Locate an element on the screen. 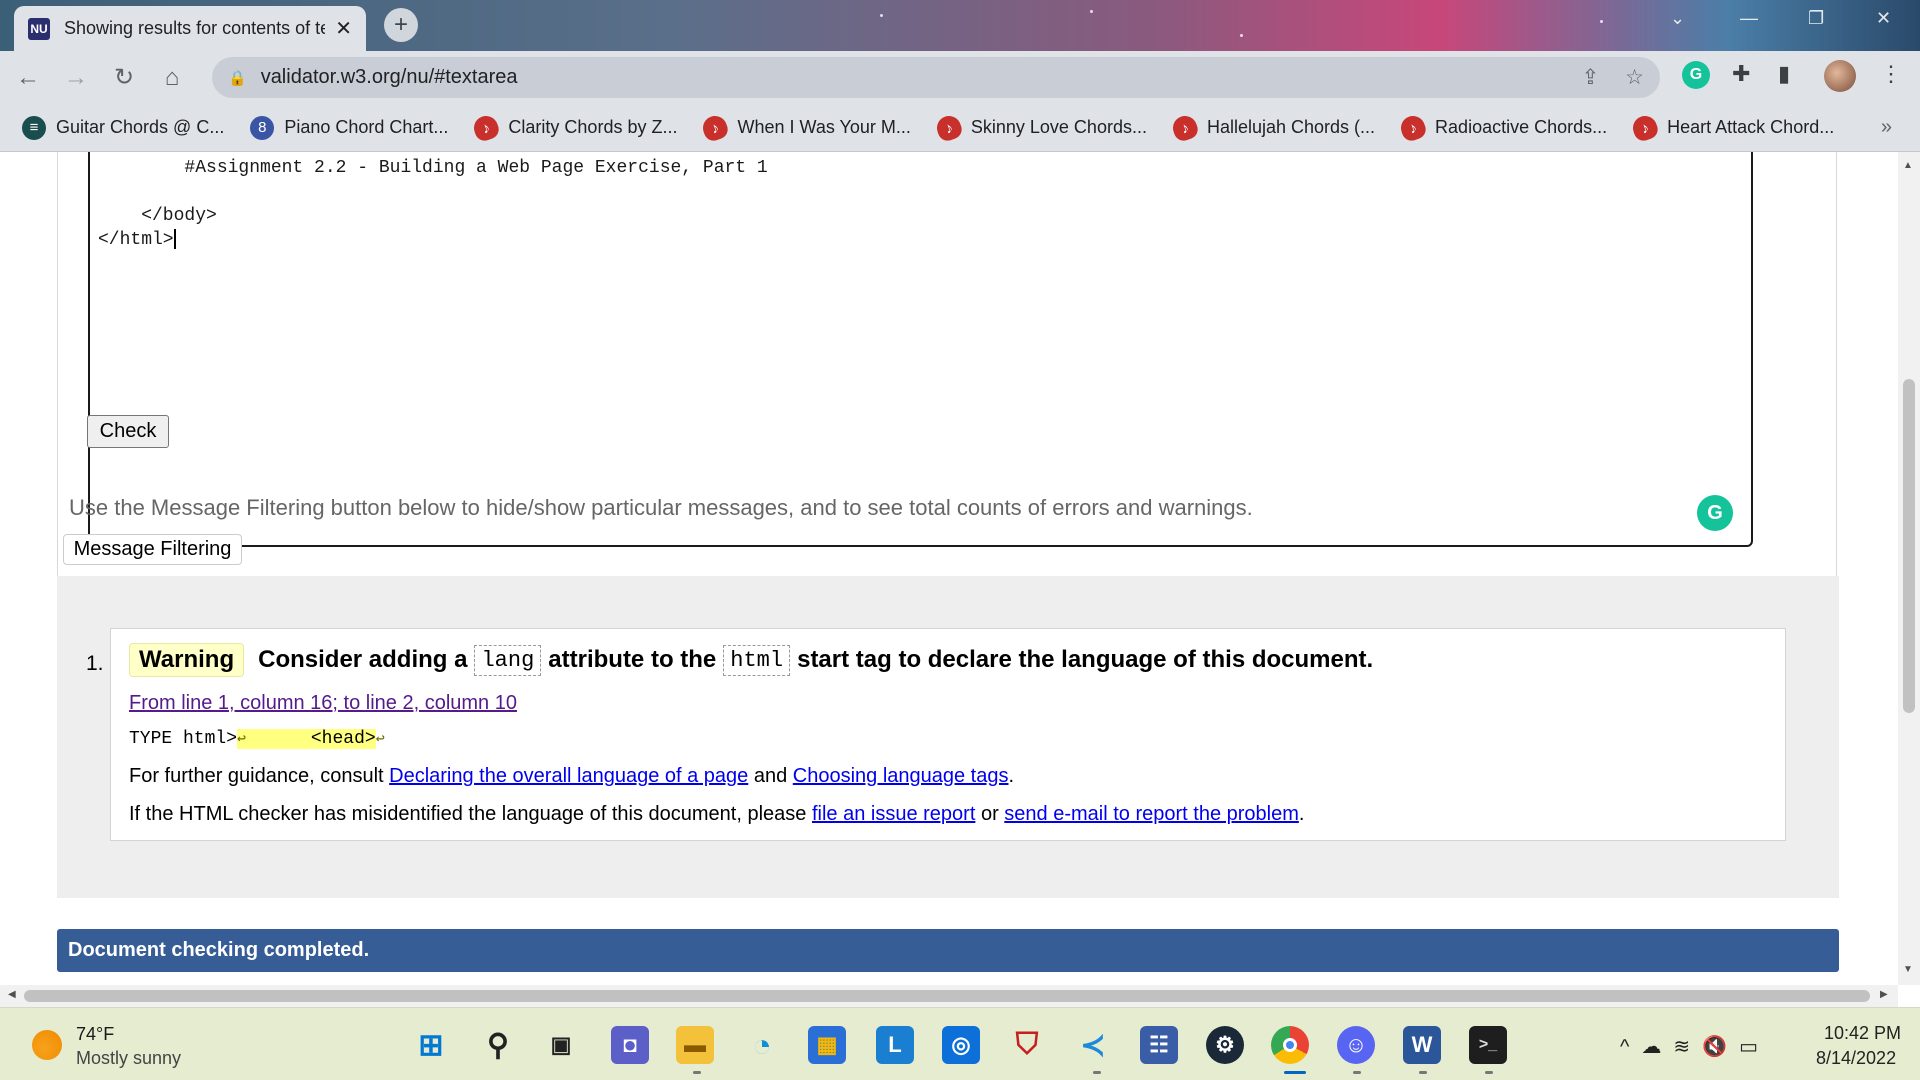 The image size is (1920, 1080). line-feed-icon: ↩ is located at coordinates (242, 739).